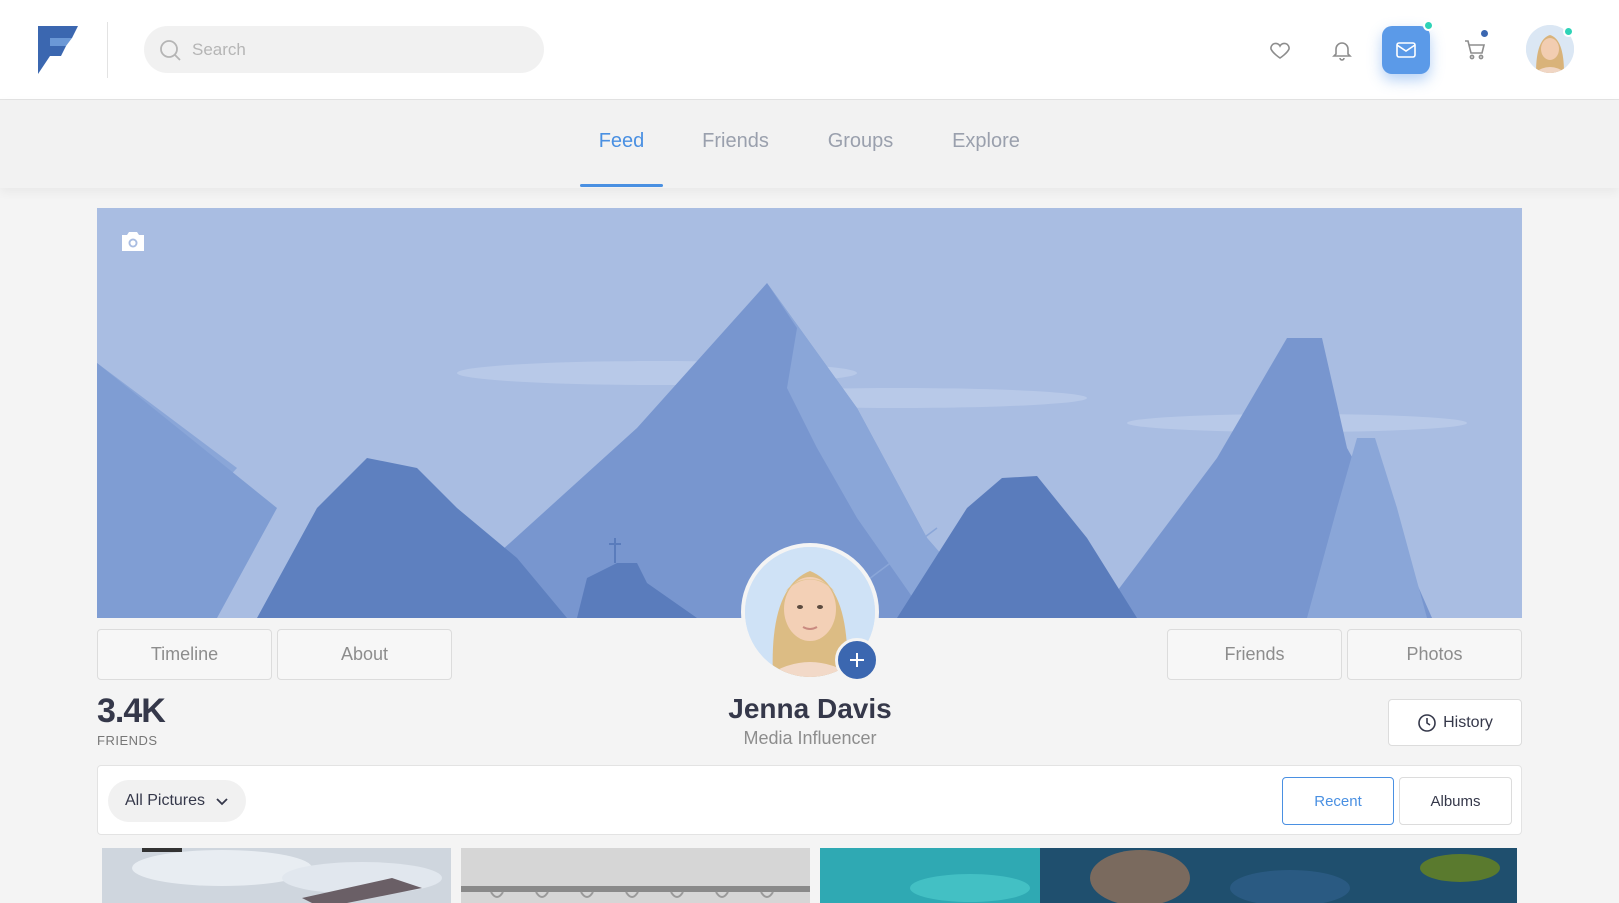 This screenshot has height=903, width=1619. What do you see at coordinates (1406, 50) in the screenshot?
I see `mail-icon` at bounding box center [1406, 50].